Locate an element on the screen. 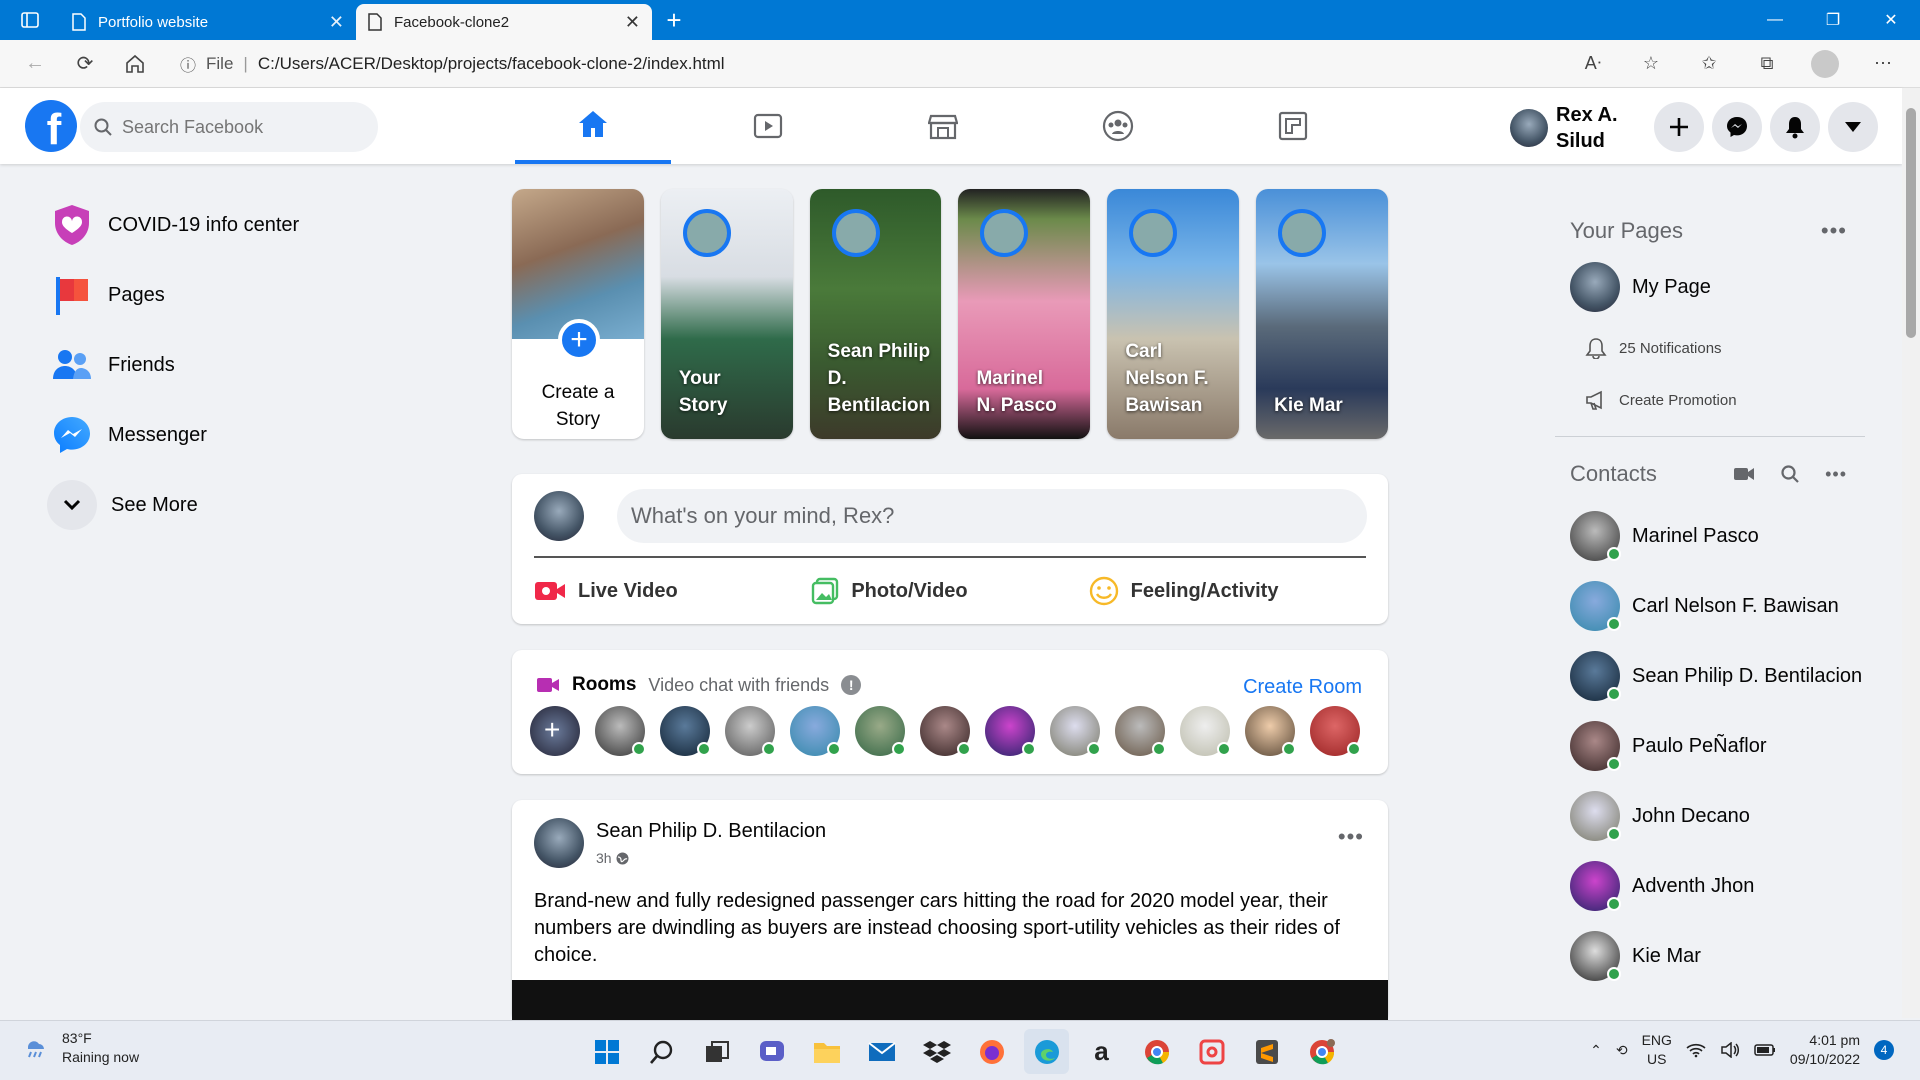 The width and height of the screenshot is (1920, 1080). nav-groups-tab is located at coordinates (1118, 126).